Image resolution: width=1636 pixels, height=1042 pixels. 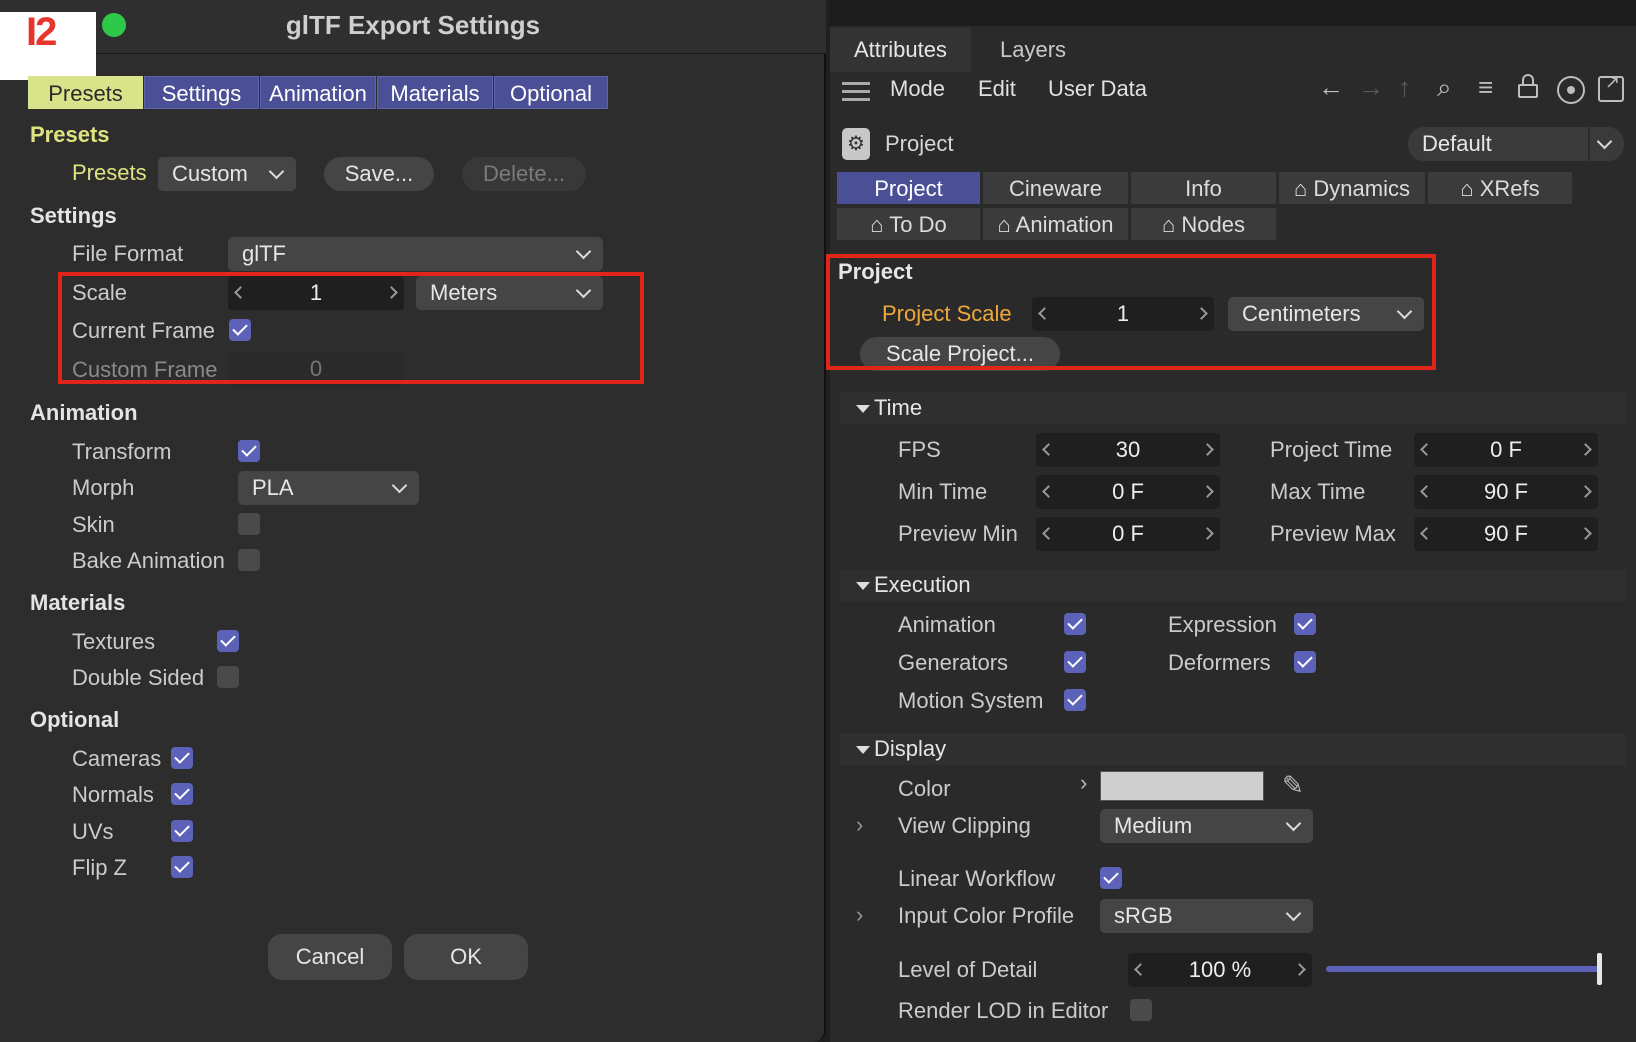 I want to click on eyedropper-icon: ✎, so click(x=1293, y=785).